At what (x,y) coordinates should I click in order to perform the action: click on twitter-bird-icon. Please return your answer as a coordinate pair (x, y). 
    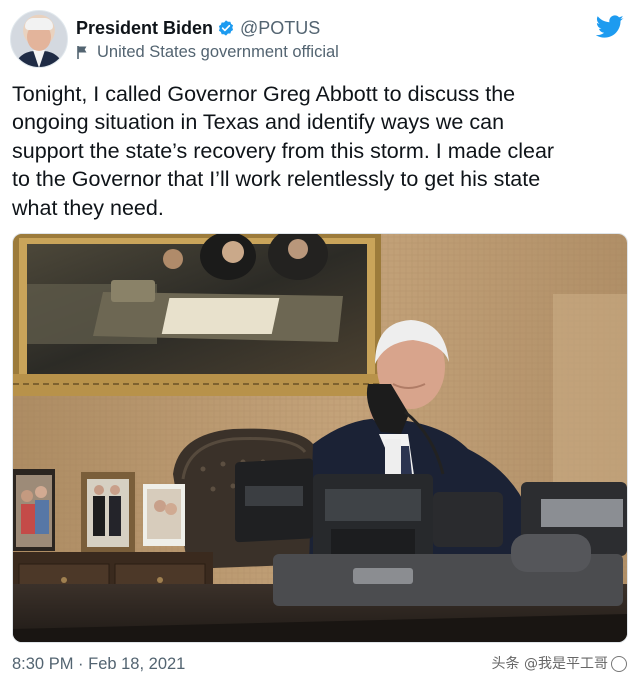
    Looking at the image, I should click on (610, 27).